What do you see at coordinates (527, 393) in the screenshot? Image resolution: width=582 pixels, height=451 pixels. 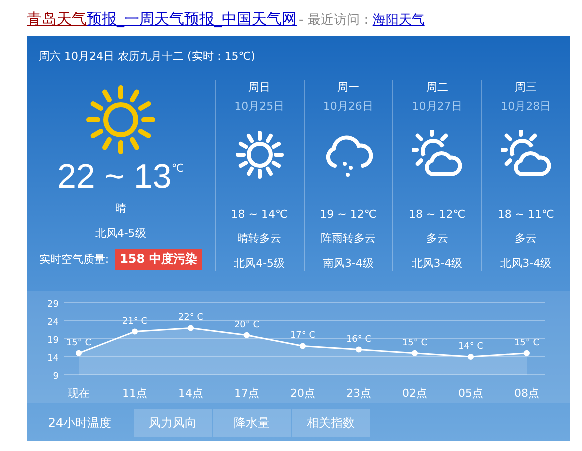 I see `x-axis-label: 08点` at bounding box center [527, 393].